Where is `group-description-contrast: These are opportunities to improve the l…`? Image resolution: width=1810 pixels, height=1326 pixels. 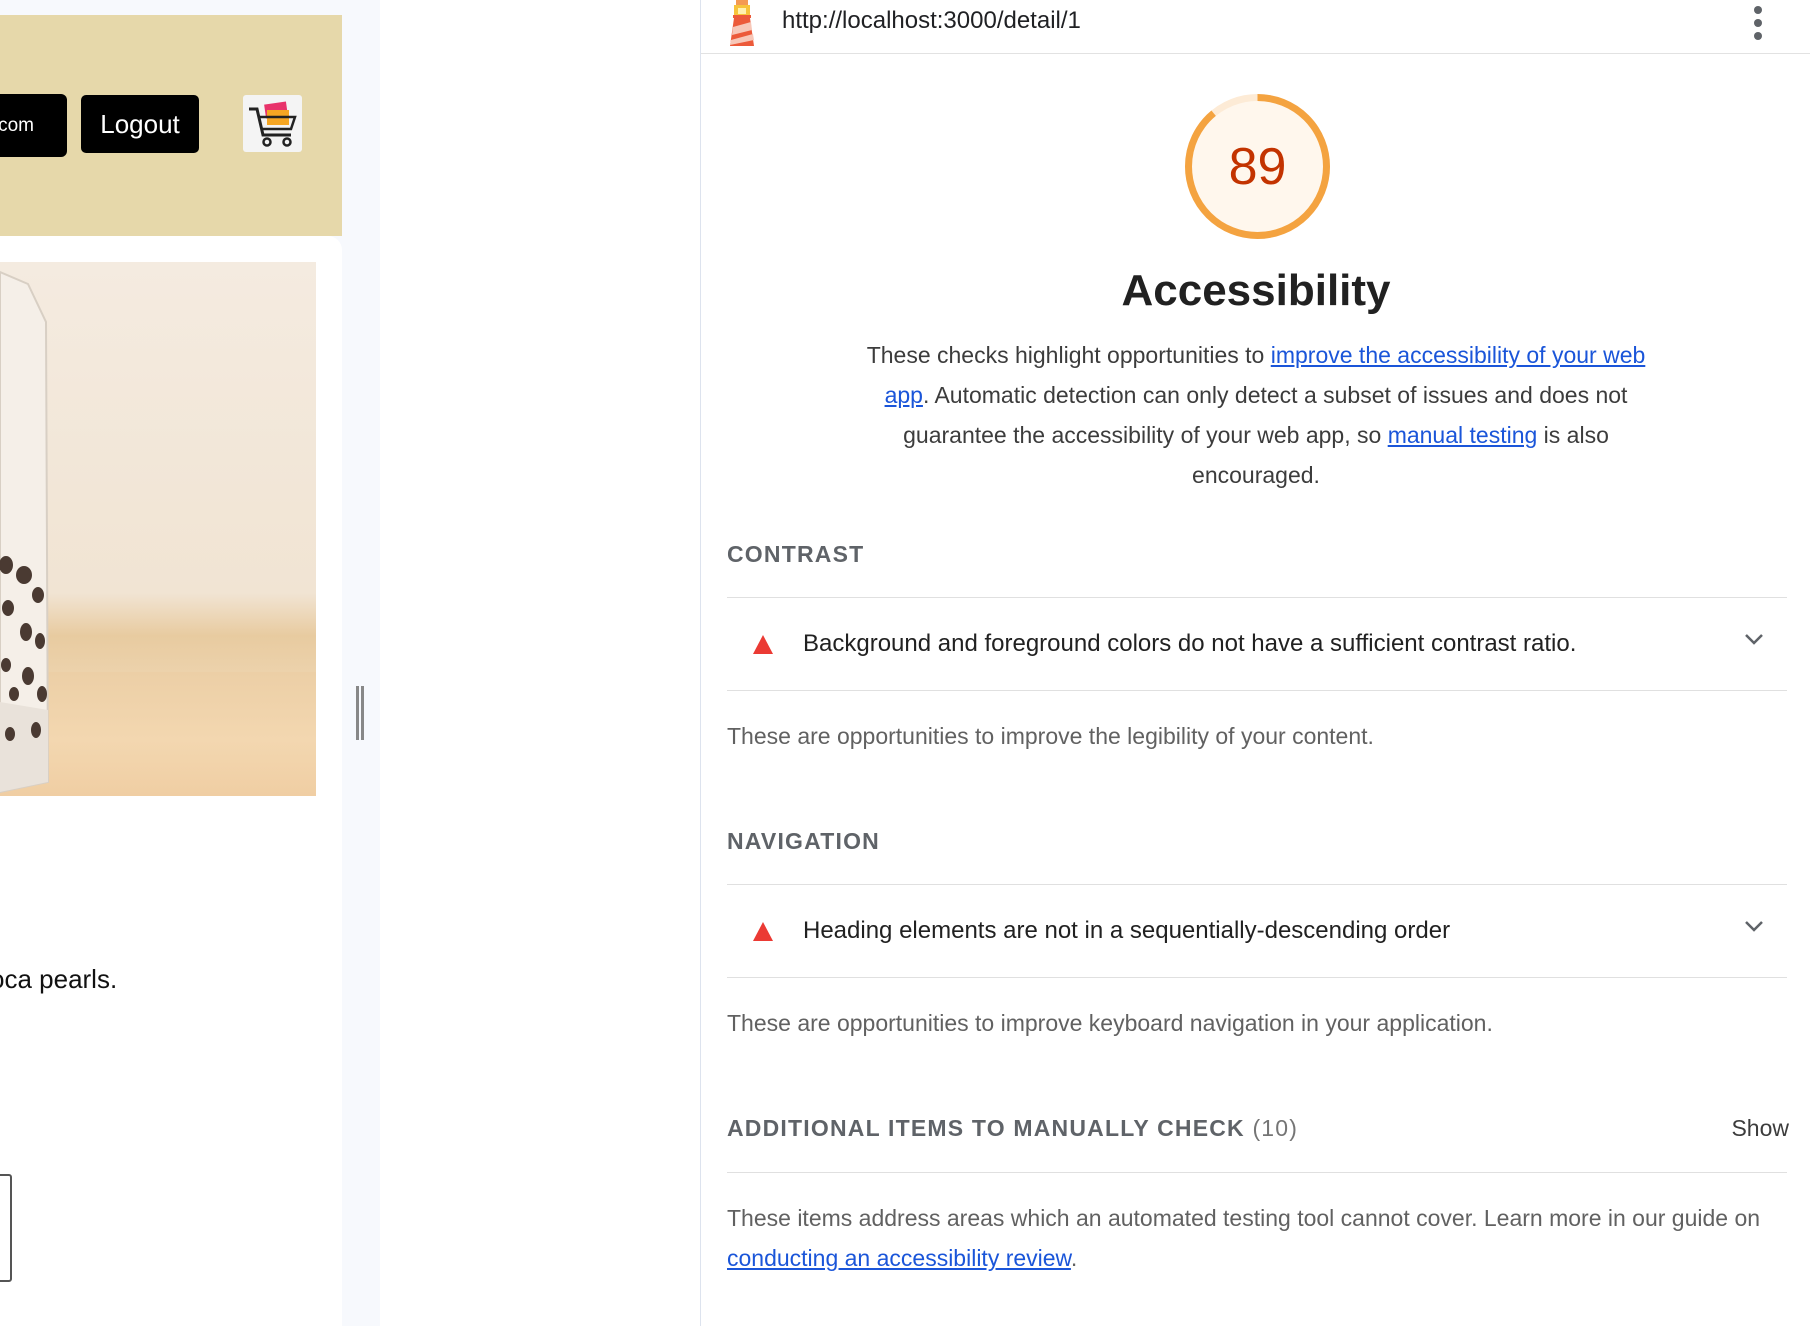
group-description-contrast: These are opportunities to improve the l… is located at coordinates (1050, 736).